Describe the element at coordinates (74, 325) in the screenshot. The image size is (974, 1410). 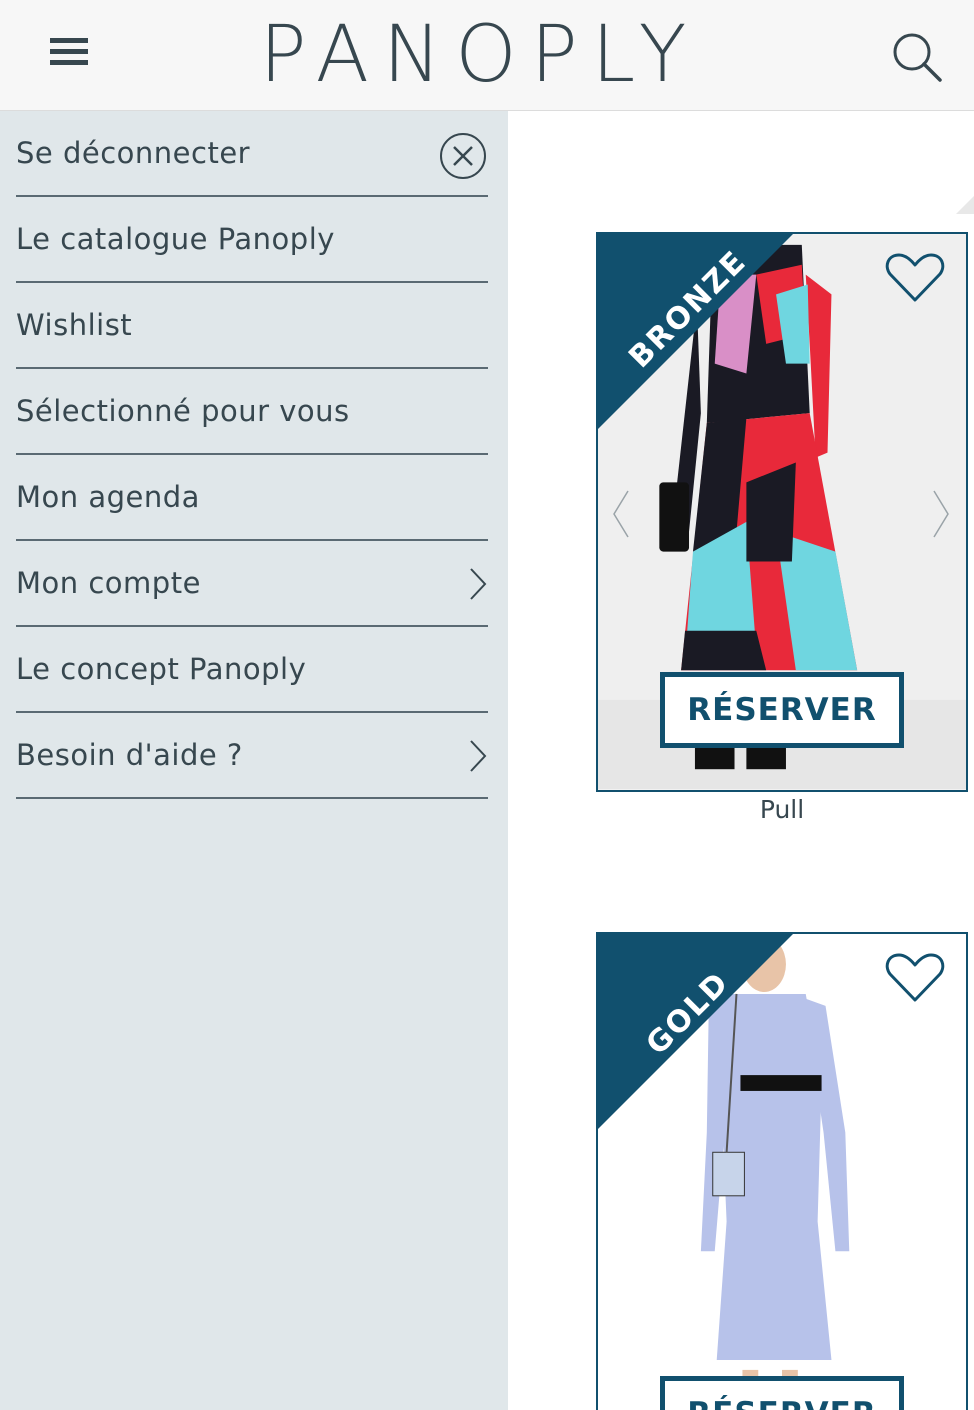
I see `menu-item-label: Wishlist` at that location.